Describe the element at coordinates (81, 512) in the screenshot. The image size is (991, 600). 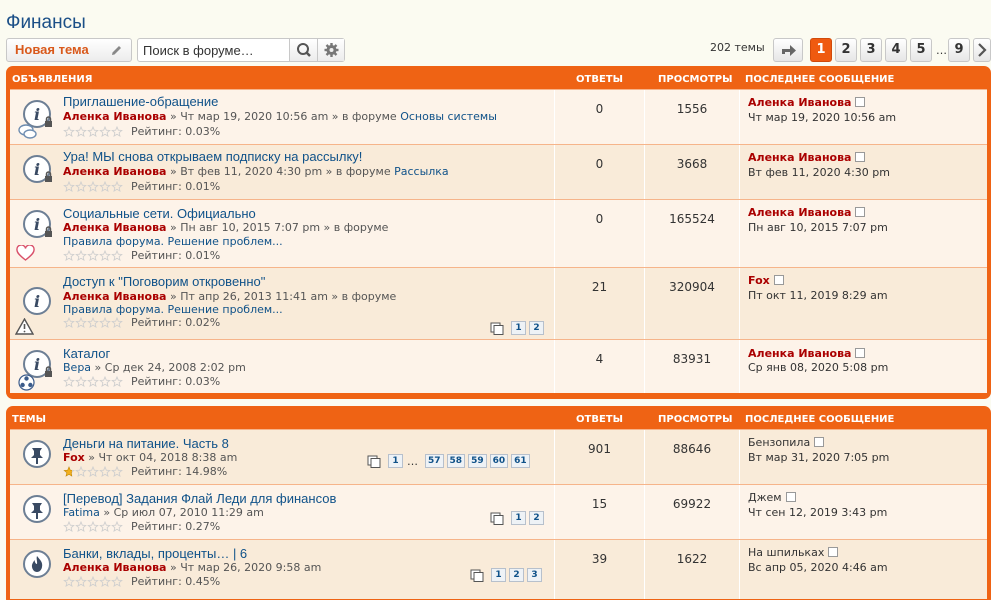
I see `topic-author-link: Fatima` at that location.